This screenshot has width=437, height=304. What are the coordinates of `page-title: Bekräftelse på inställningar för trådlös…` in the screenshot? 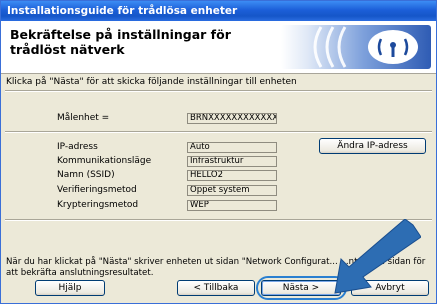 It's located at (120, 42).